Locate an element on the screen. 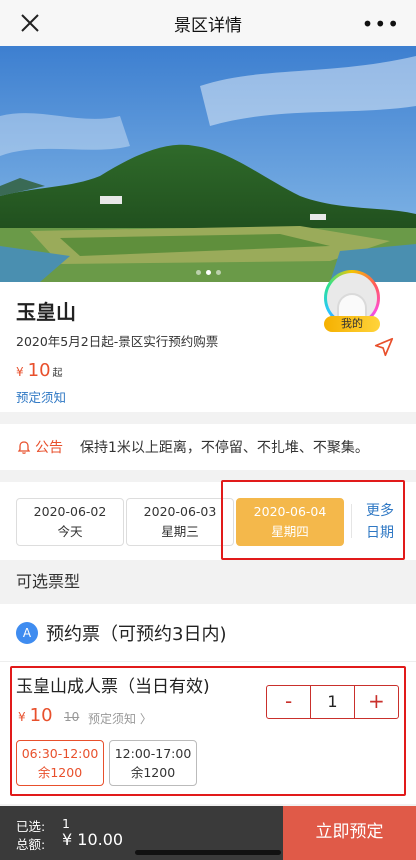  total-amount: ¥ 10.00 is located at coordinates (93, 839).